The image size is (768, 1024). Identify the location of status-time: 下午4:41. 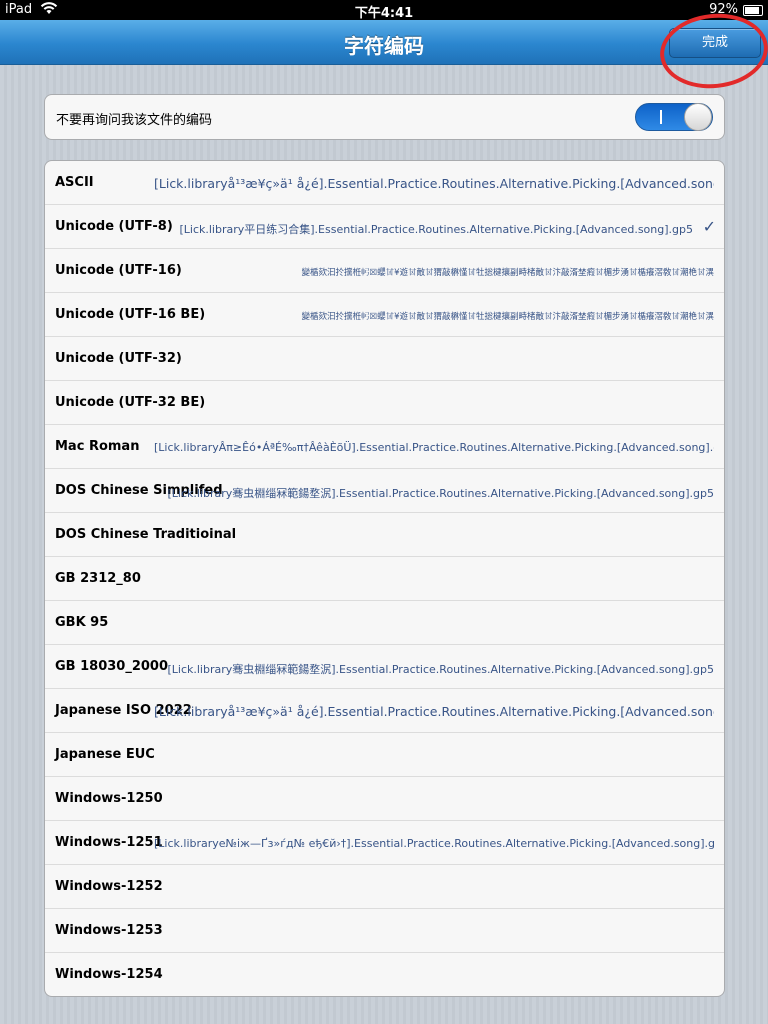
(384, 13).